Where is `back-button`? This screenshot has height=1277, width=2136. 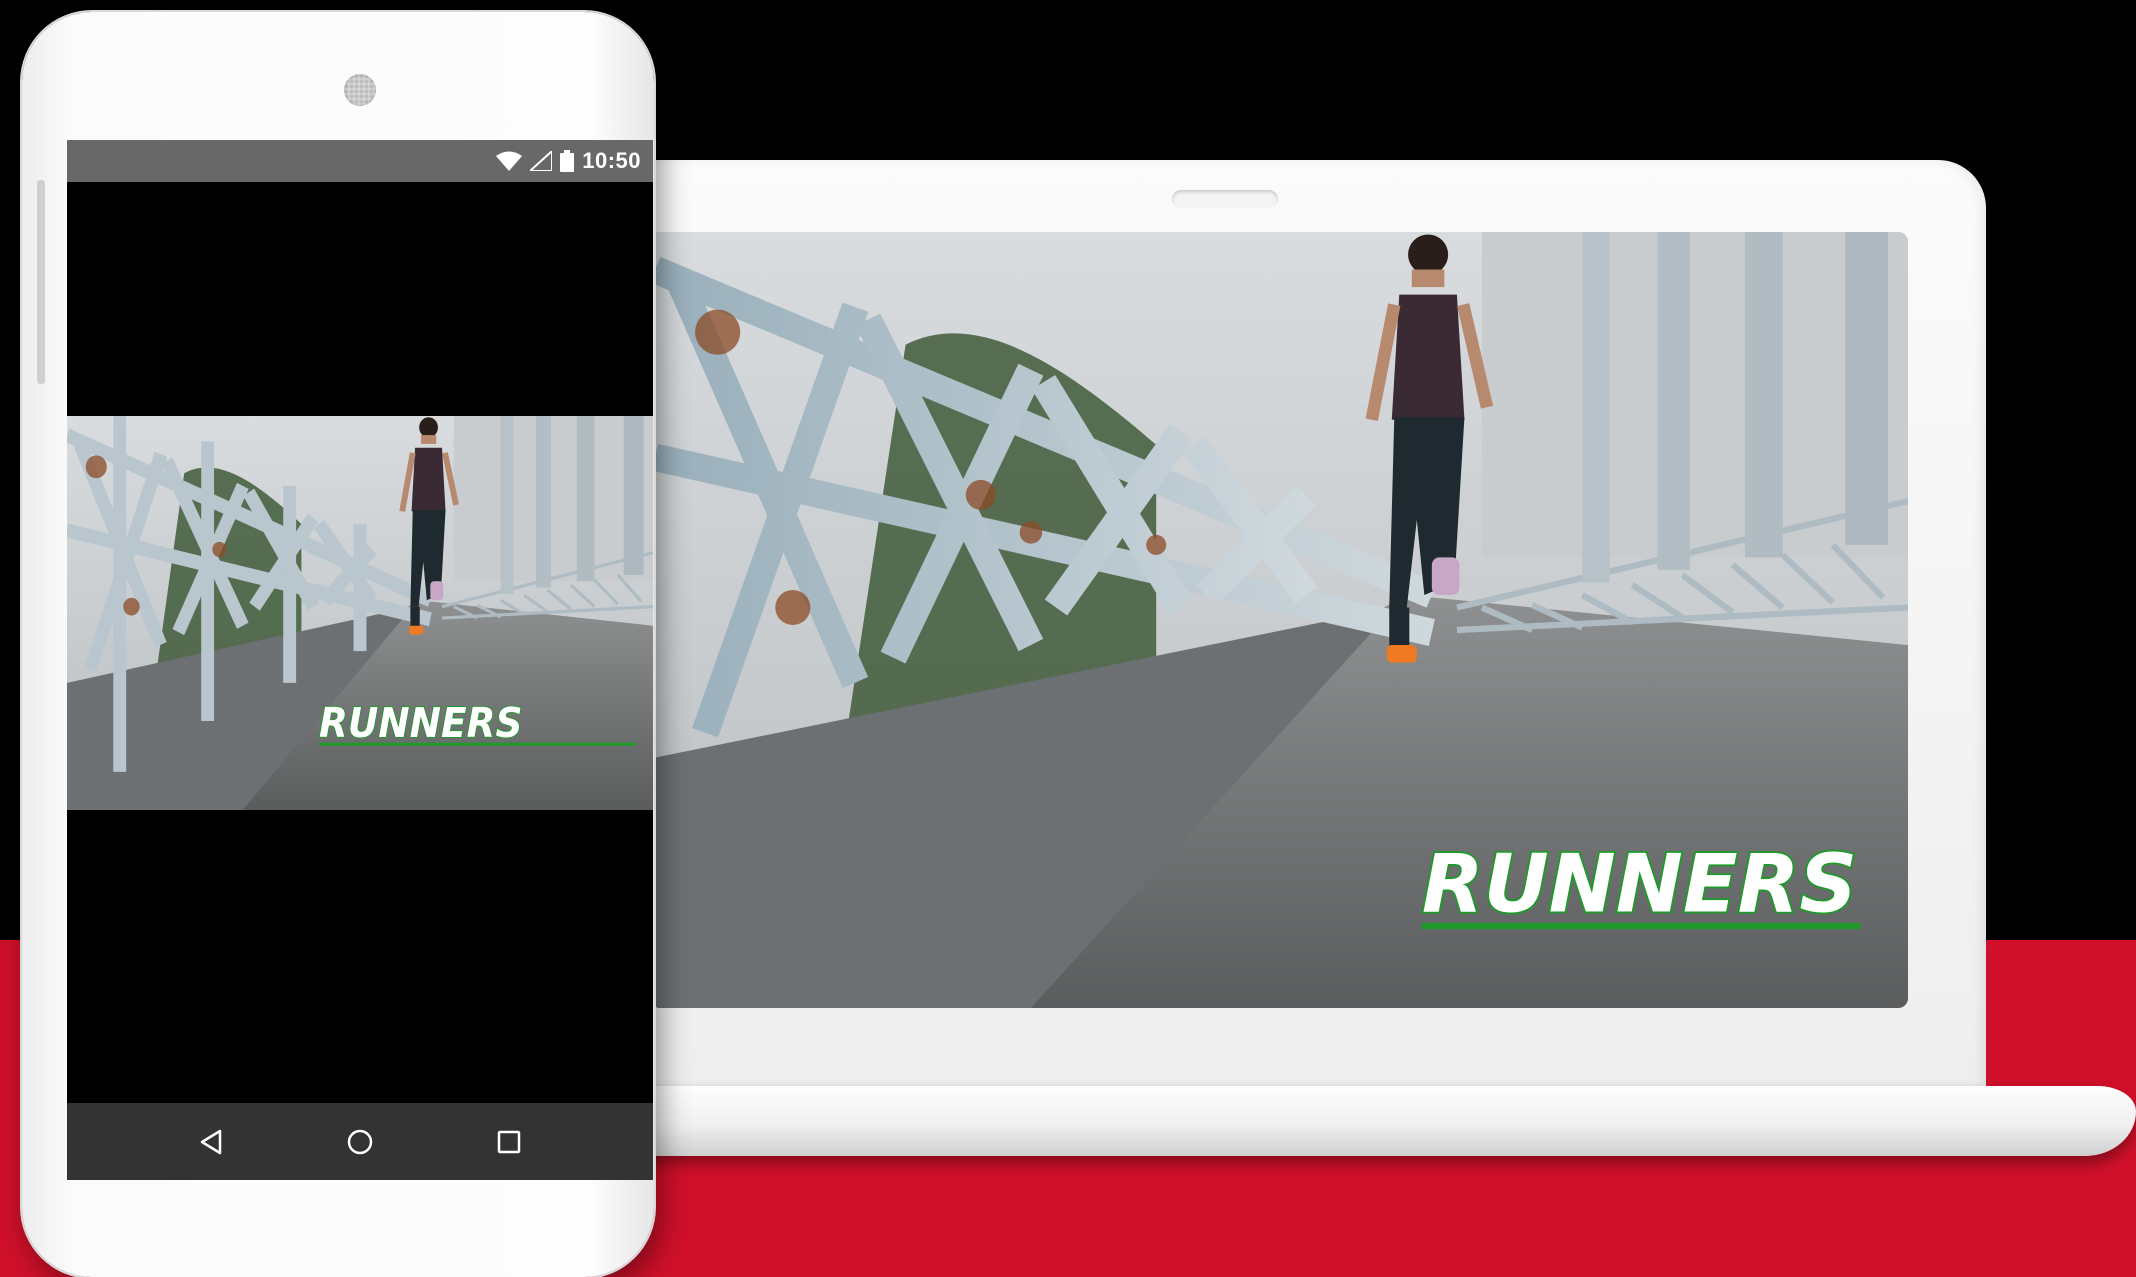
back-button is located at coordinates (211, 1142).